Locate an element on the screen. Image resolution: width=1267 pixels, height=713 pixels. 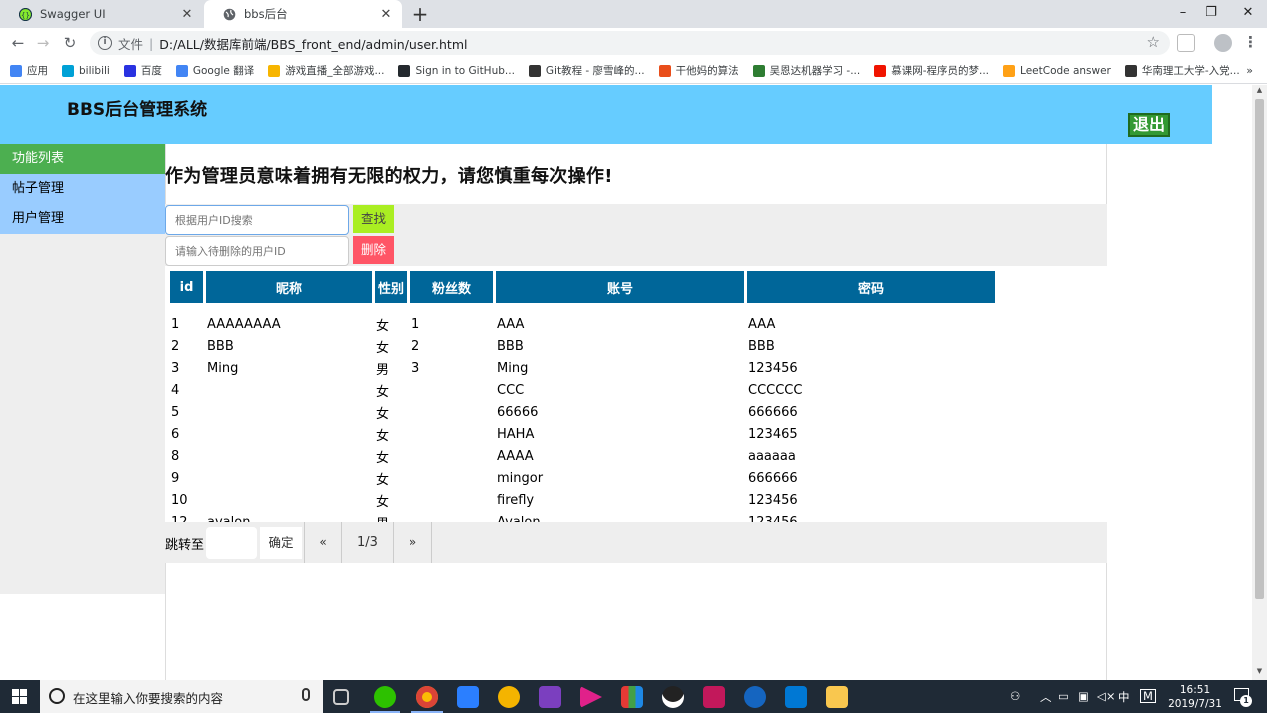
chrome-icon is located at coordinates (427, 697).